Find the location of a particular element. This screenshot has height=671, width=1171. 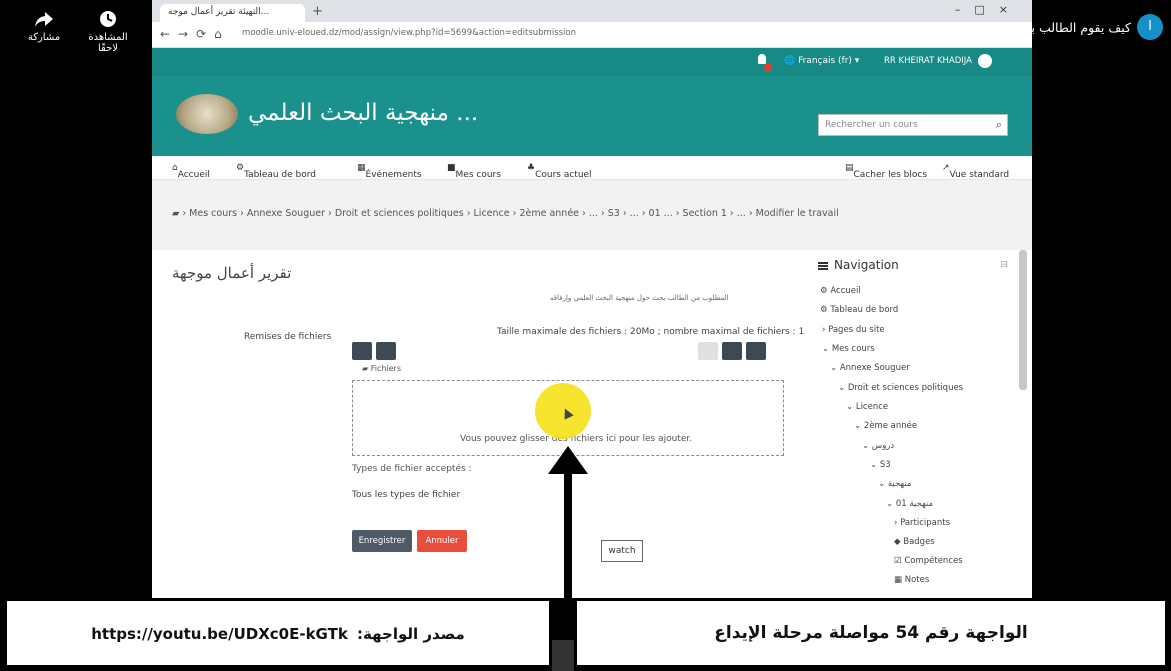

sidebar-item-lessons: ⌄ دروس is located at coordinates (878, 446).